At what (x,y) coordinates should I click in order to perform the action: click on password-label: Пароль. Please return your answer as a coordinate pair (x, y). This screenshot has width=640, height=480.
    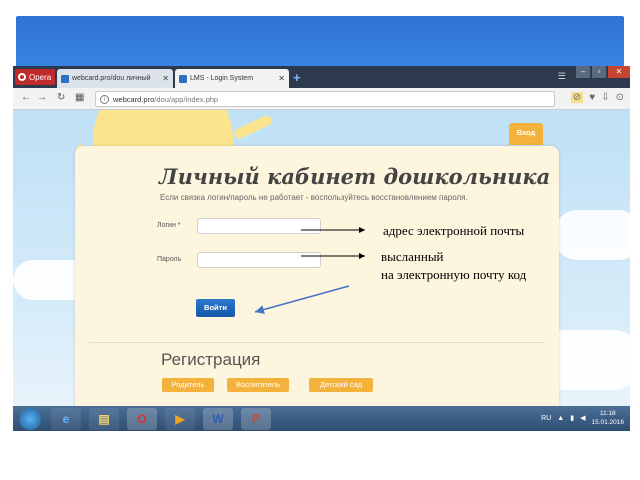
    Looking at the image, I should click on (169, 259).